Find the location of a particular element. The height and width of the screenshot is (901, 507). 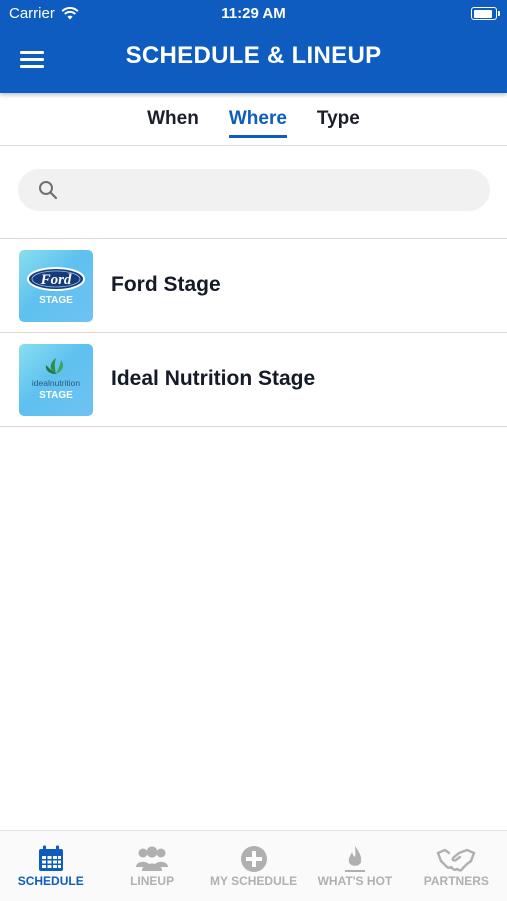

list-item-ford-stage: Ford STAGE Ford Stage is located at coordinates (253, 286).